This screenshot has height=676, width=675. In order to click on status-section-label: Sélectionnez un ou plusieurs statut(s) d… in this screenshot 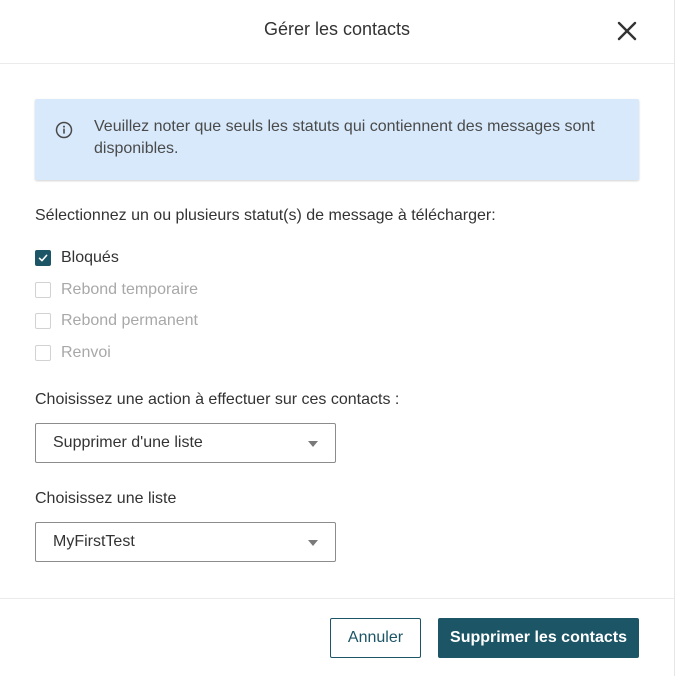, I will do `click(265, 215)`.